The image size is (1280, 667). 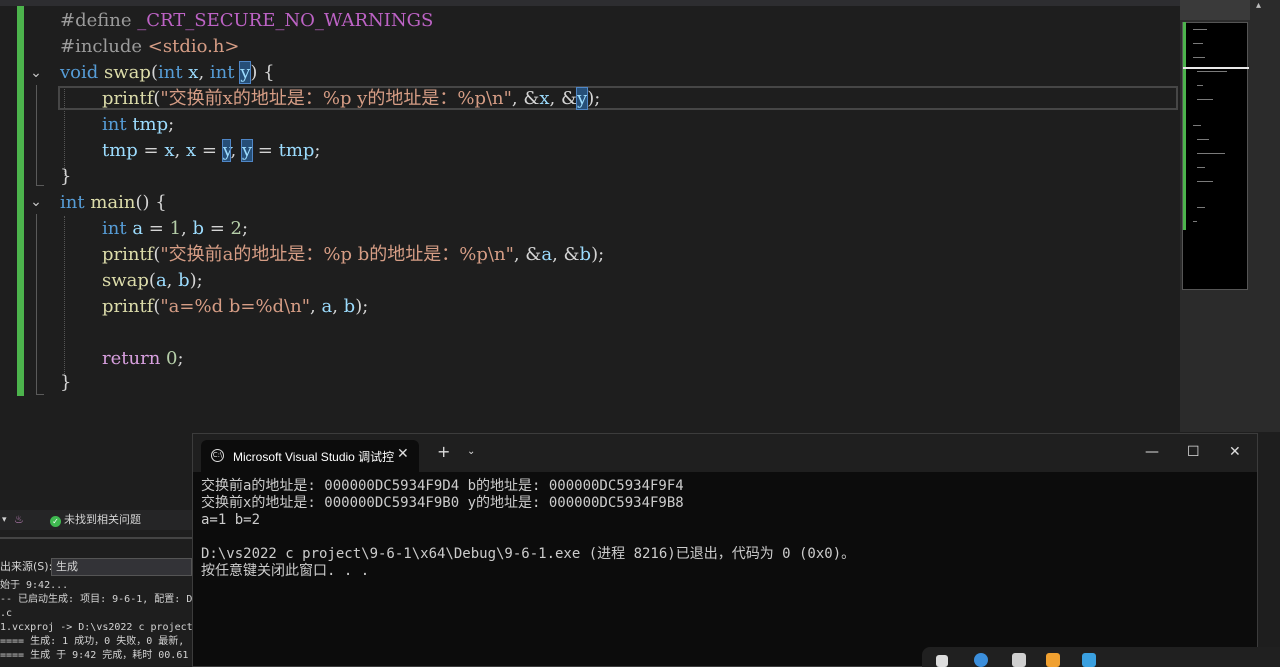 I want to click on function-name: swap, so click(x=127, y=72).